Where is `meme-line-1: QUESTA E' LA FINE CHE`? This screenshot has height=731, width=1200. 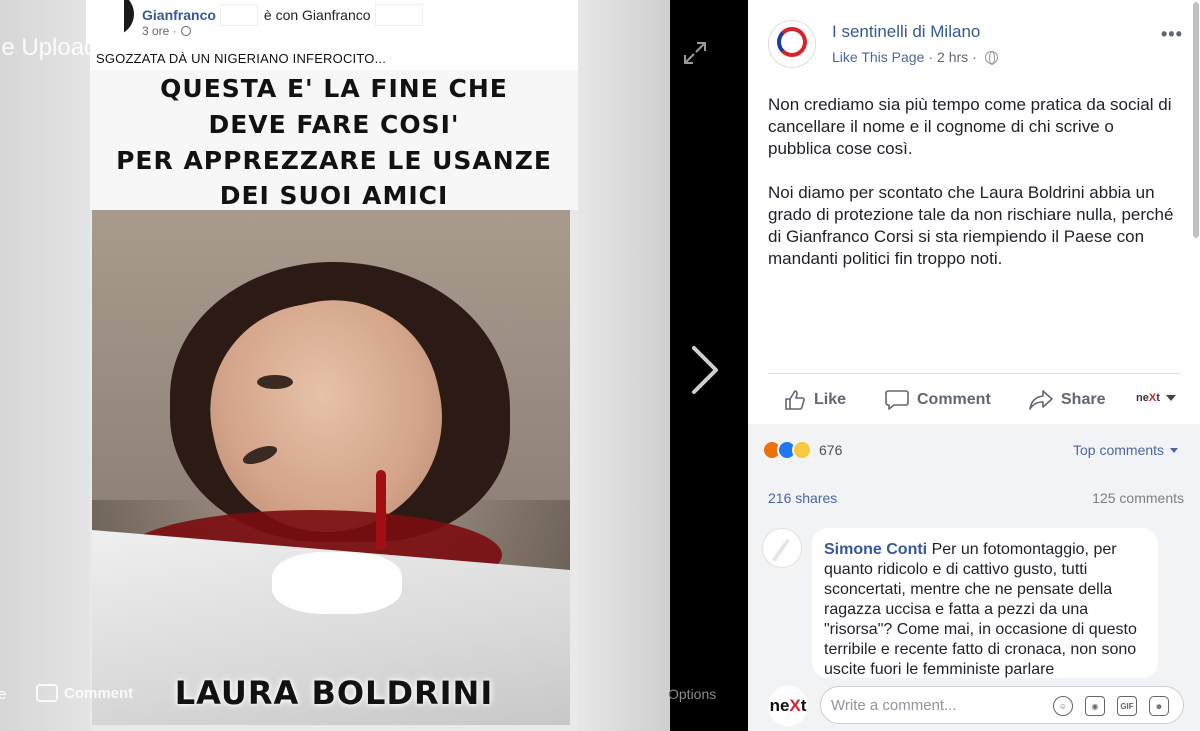 meme-line-1: QUESTA E' LA FINE CHE is located at coordinates (334, 88).